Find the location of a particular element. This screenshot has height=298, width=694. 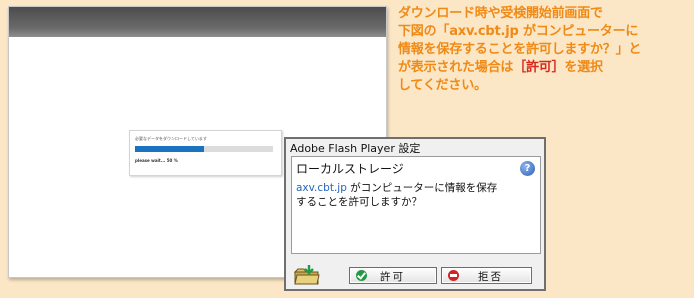

instruction-line-4: が表示された場合は［許可］を選択 is located at coordinates (544, 68).